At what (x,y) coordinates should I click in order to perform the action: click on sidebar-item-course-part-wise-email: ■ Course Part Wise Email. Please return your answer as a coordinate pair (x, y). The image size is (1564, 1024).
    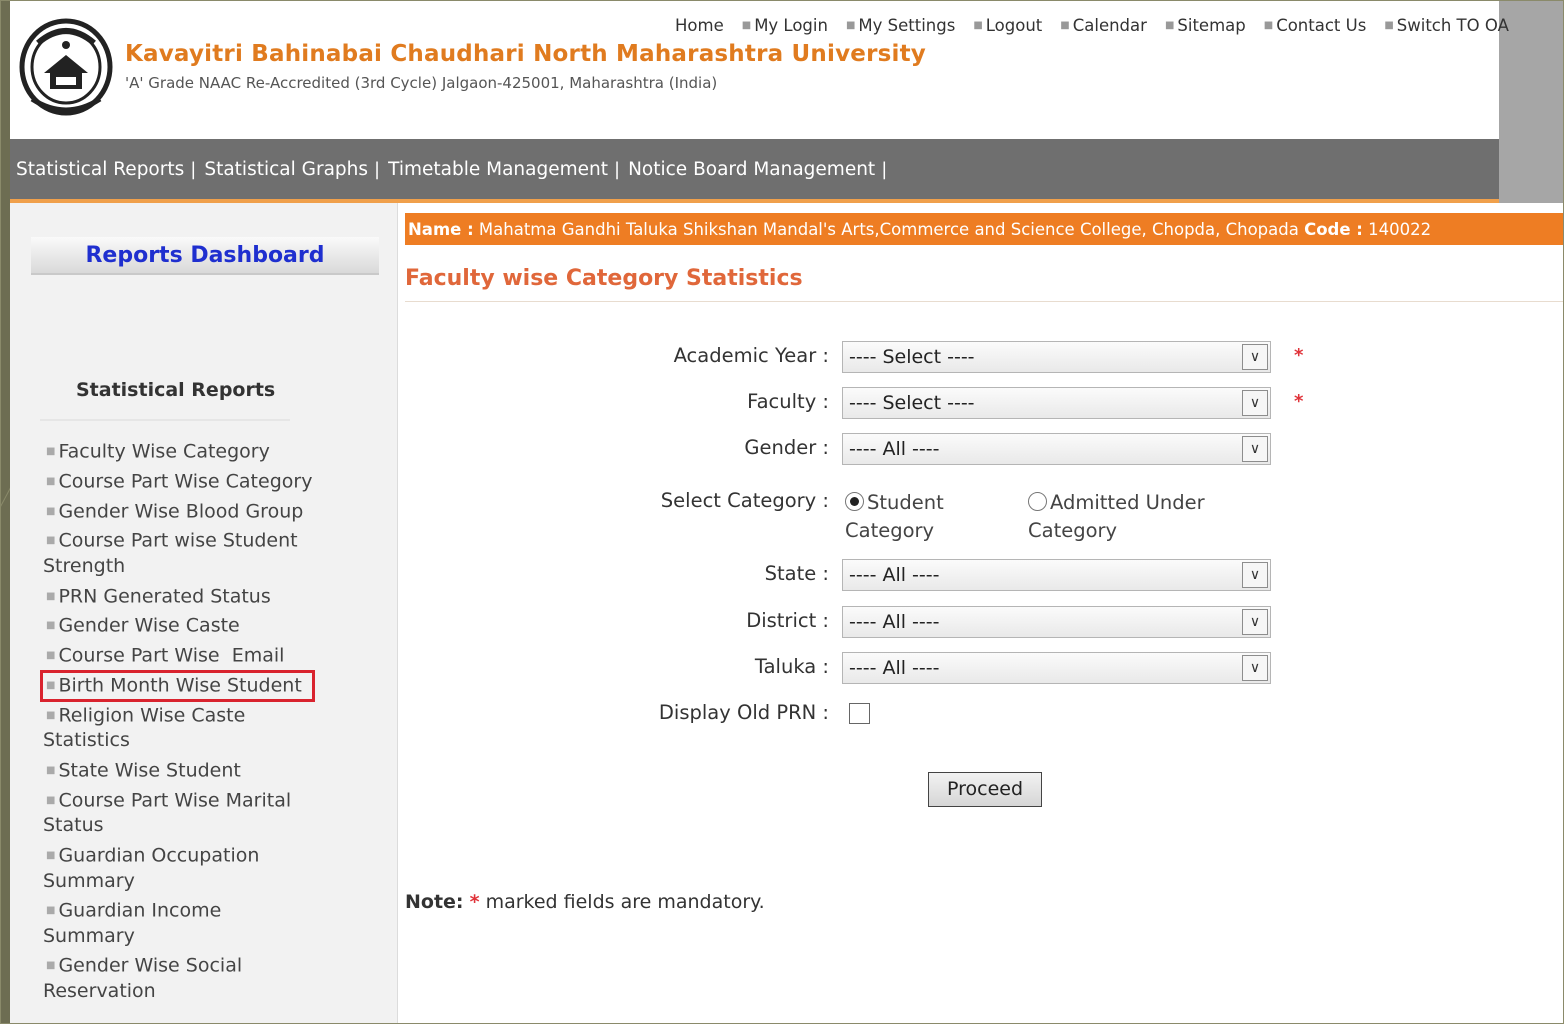
    Looking at the image, I should click on (178, 656).